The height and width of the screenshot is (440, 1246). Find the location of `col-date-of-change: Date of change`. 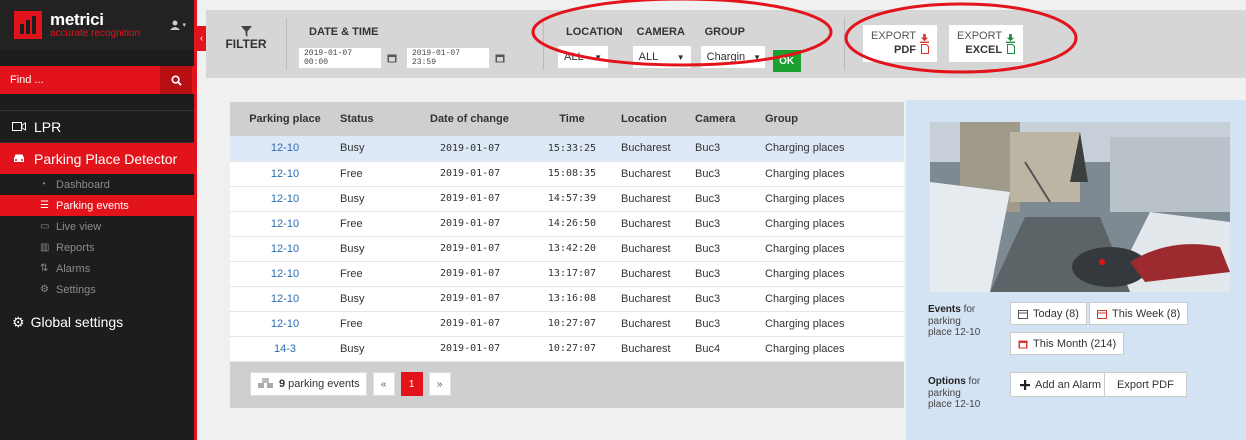

col-date-of-change: Date of change is located at coordinates (474, 119).